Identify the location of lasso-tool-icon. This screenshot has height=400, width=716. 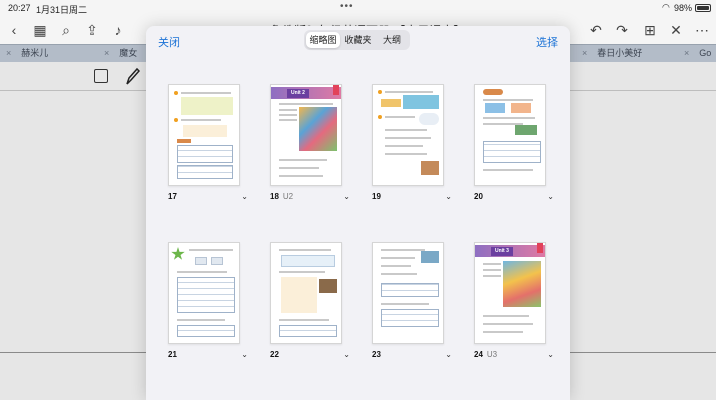
(101, 76).